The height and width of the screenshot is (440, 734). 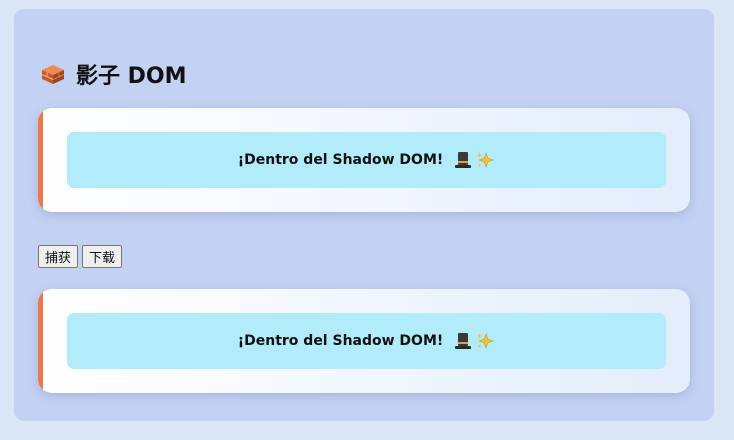 I want to click on page-title: 影子 DOM, so click(x=113, y=74).